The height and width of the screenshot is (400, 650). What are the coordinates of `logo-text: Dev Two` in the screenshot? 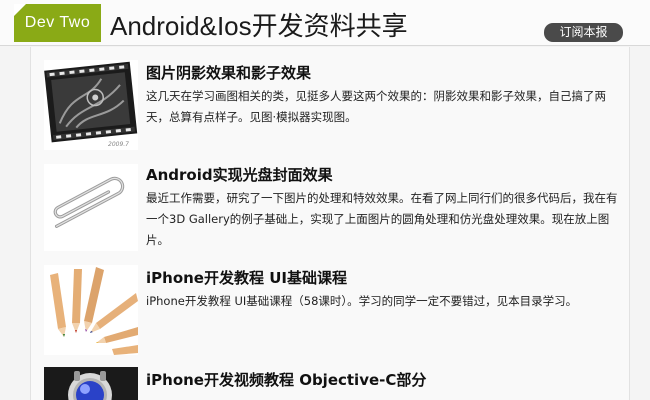 It's located at (57, 22).